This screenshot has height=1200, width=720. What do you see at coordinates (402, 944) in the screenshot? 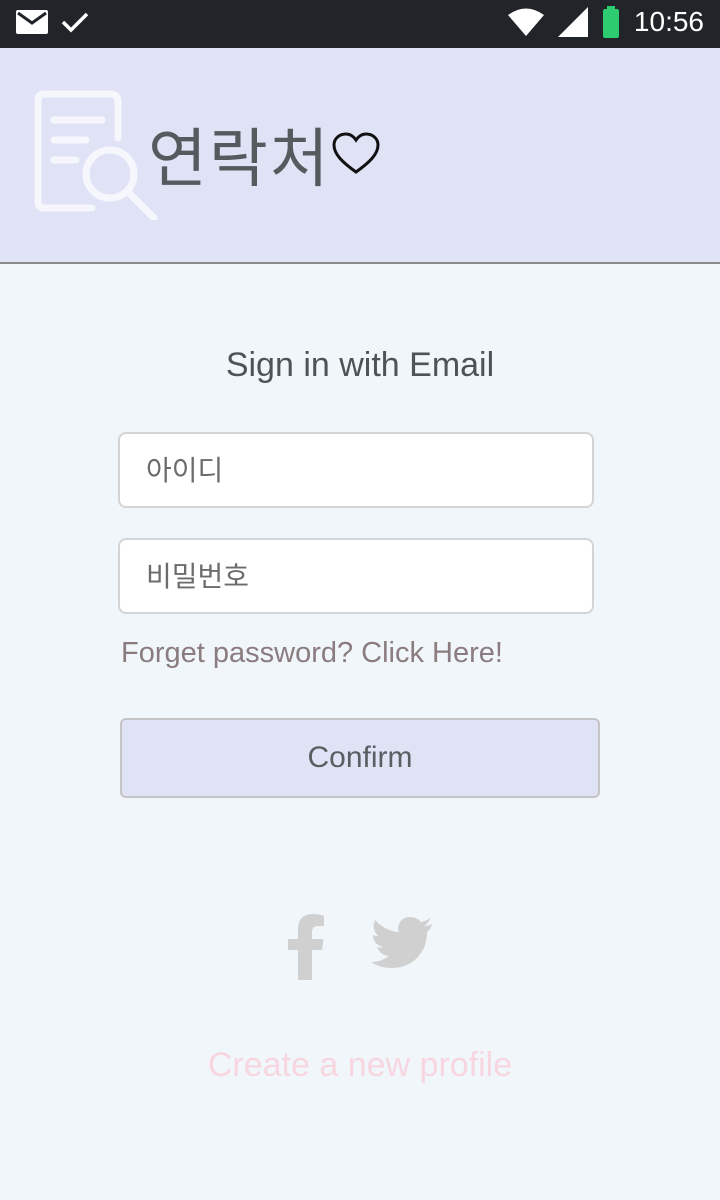
I see `twitter-icon` at bounding box center [402, 944].